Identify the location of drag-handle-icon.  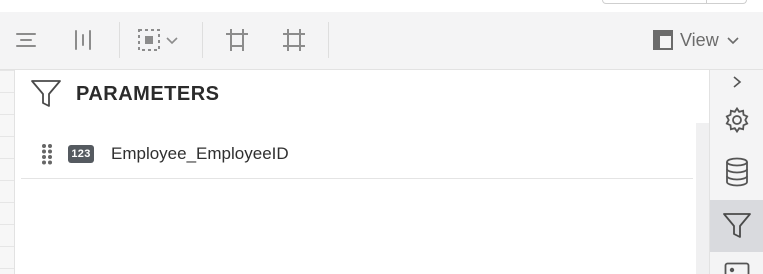
(47, 154).